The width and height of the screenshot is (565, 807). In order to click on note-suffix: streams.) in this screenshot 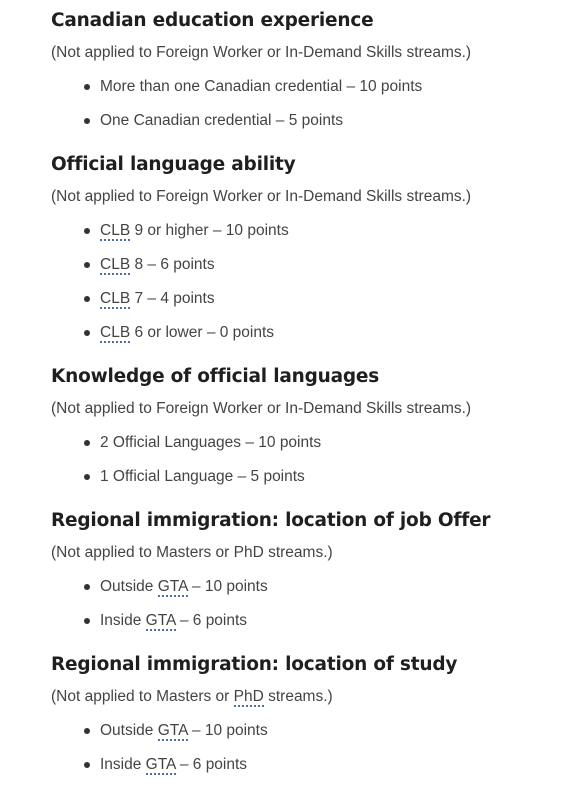, I will do `click(298, 696)`.